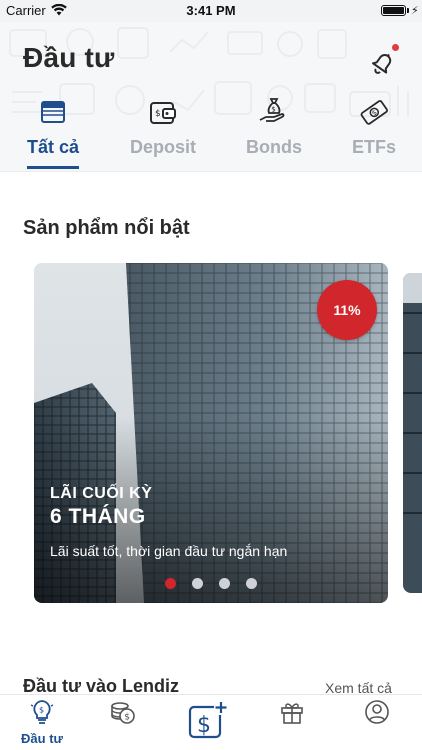 This screenshot has width=422, height=750. Describe the element at coordinates (169, 551) in the screenshot. I see `card-description: Lãi suất tốt, thời gian đầu tư ngắn hạn` at that location.